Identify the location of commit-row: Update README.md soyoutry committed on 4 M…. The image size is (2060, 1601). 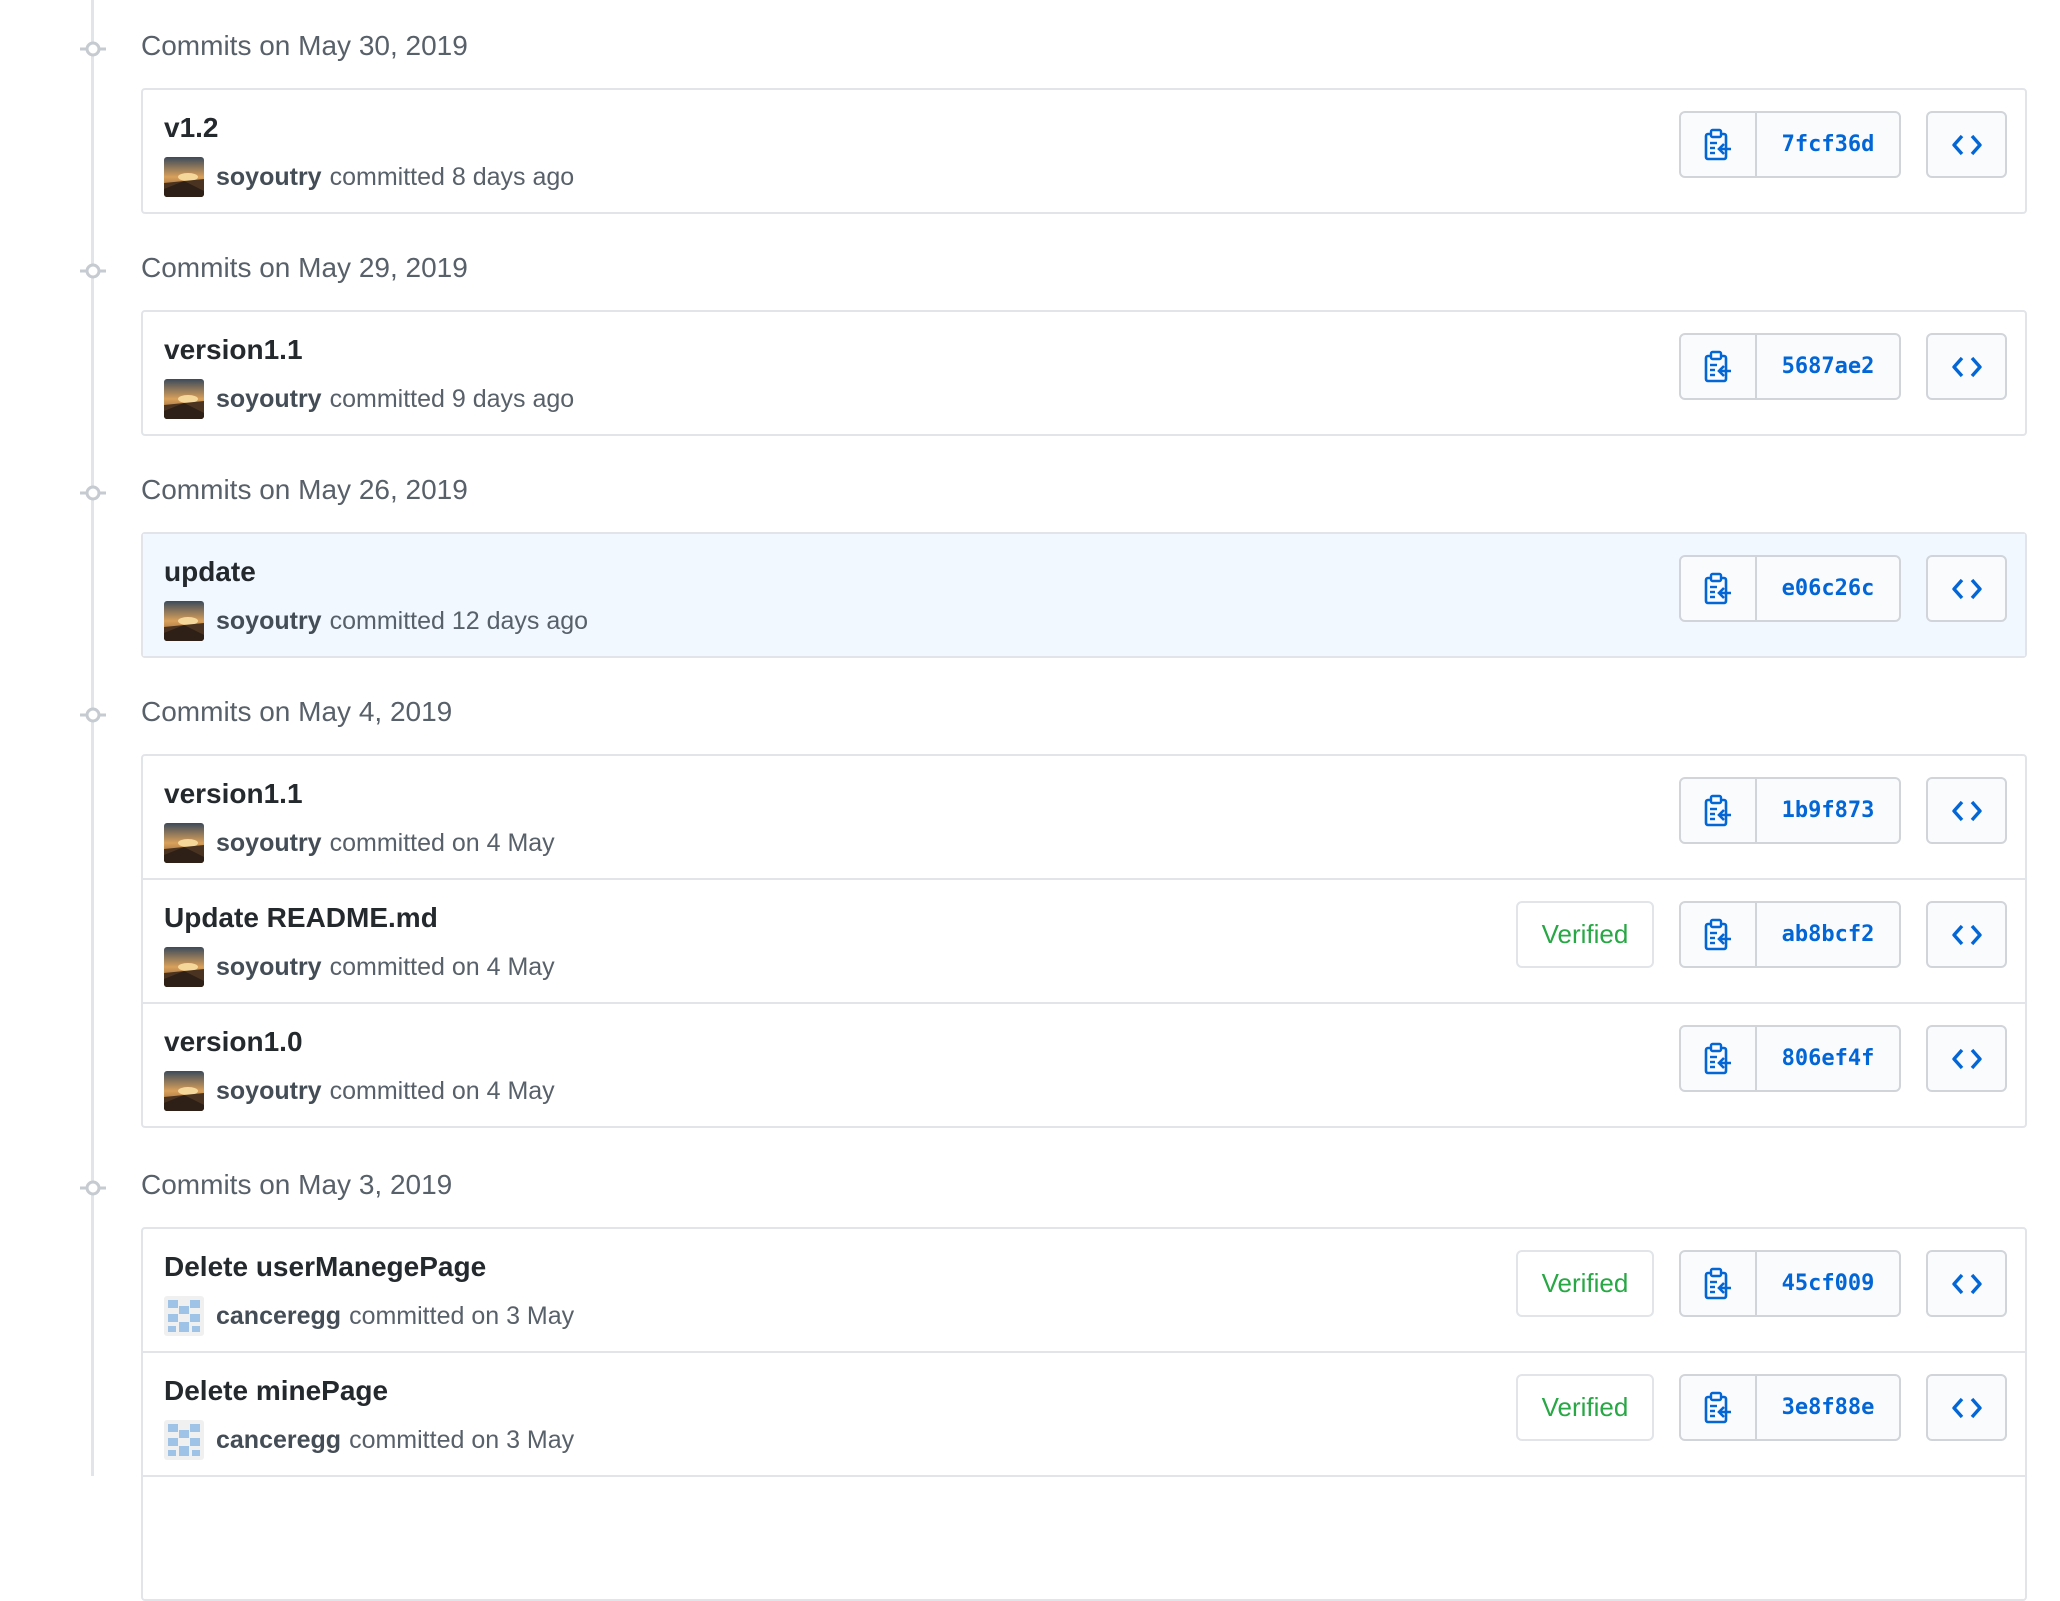
(1084, 940).